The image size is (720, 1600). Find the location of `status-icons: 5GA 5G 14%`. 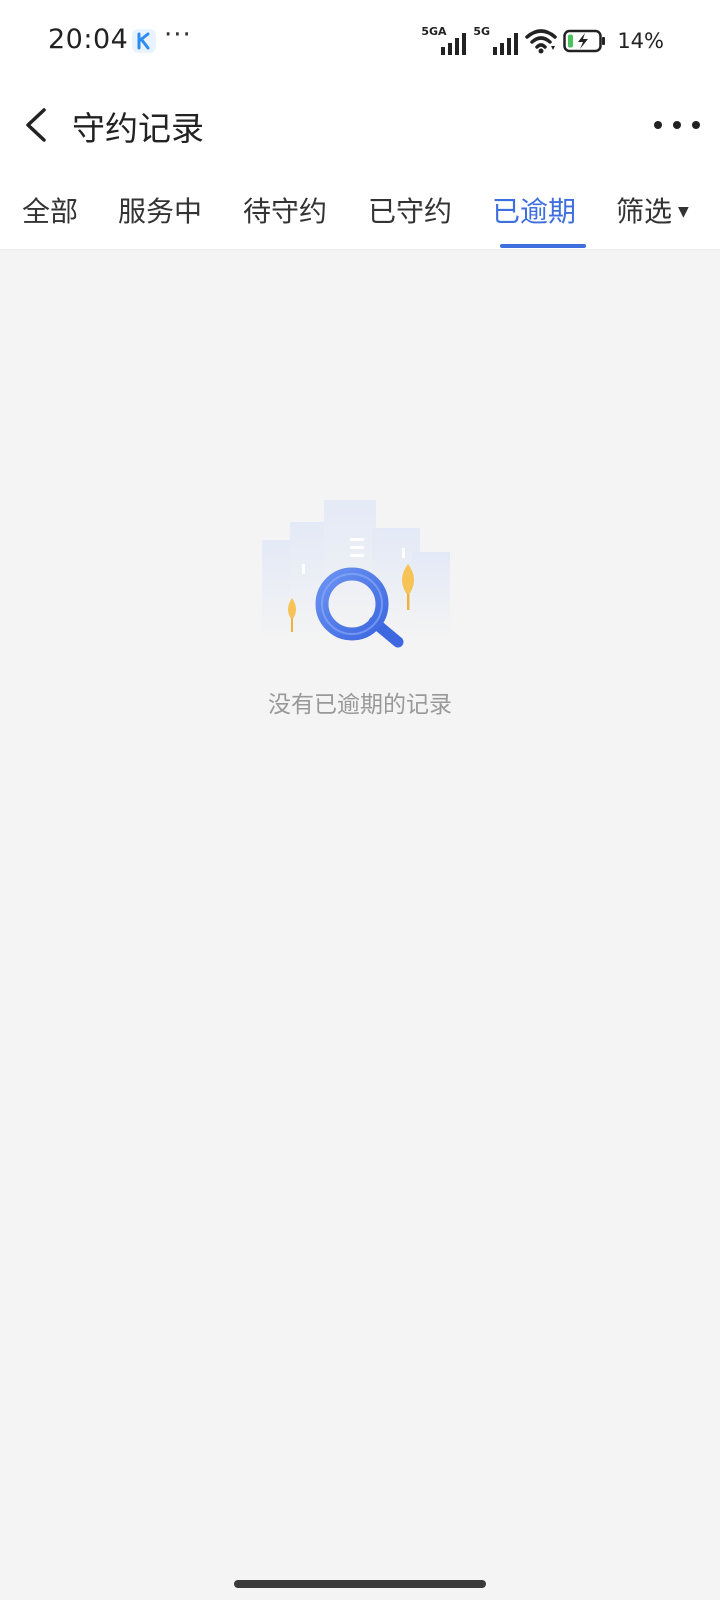

status-icons: 5GA 5G 14% is located at coordinates (542, 41).